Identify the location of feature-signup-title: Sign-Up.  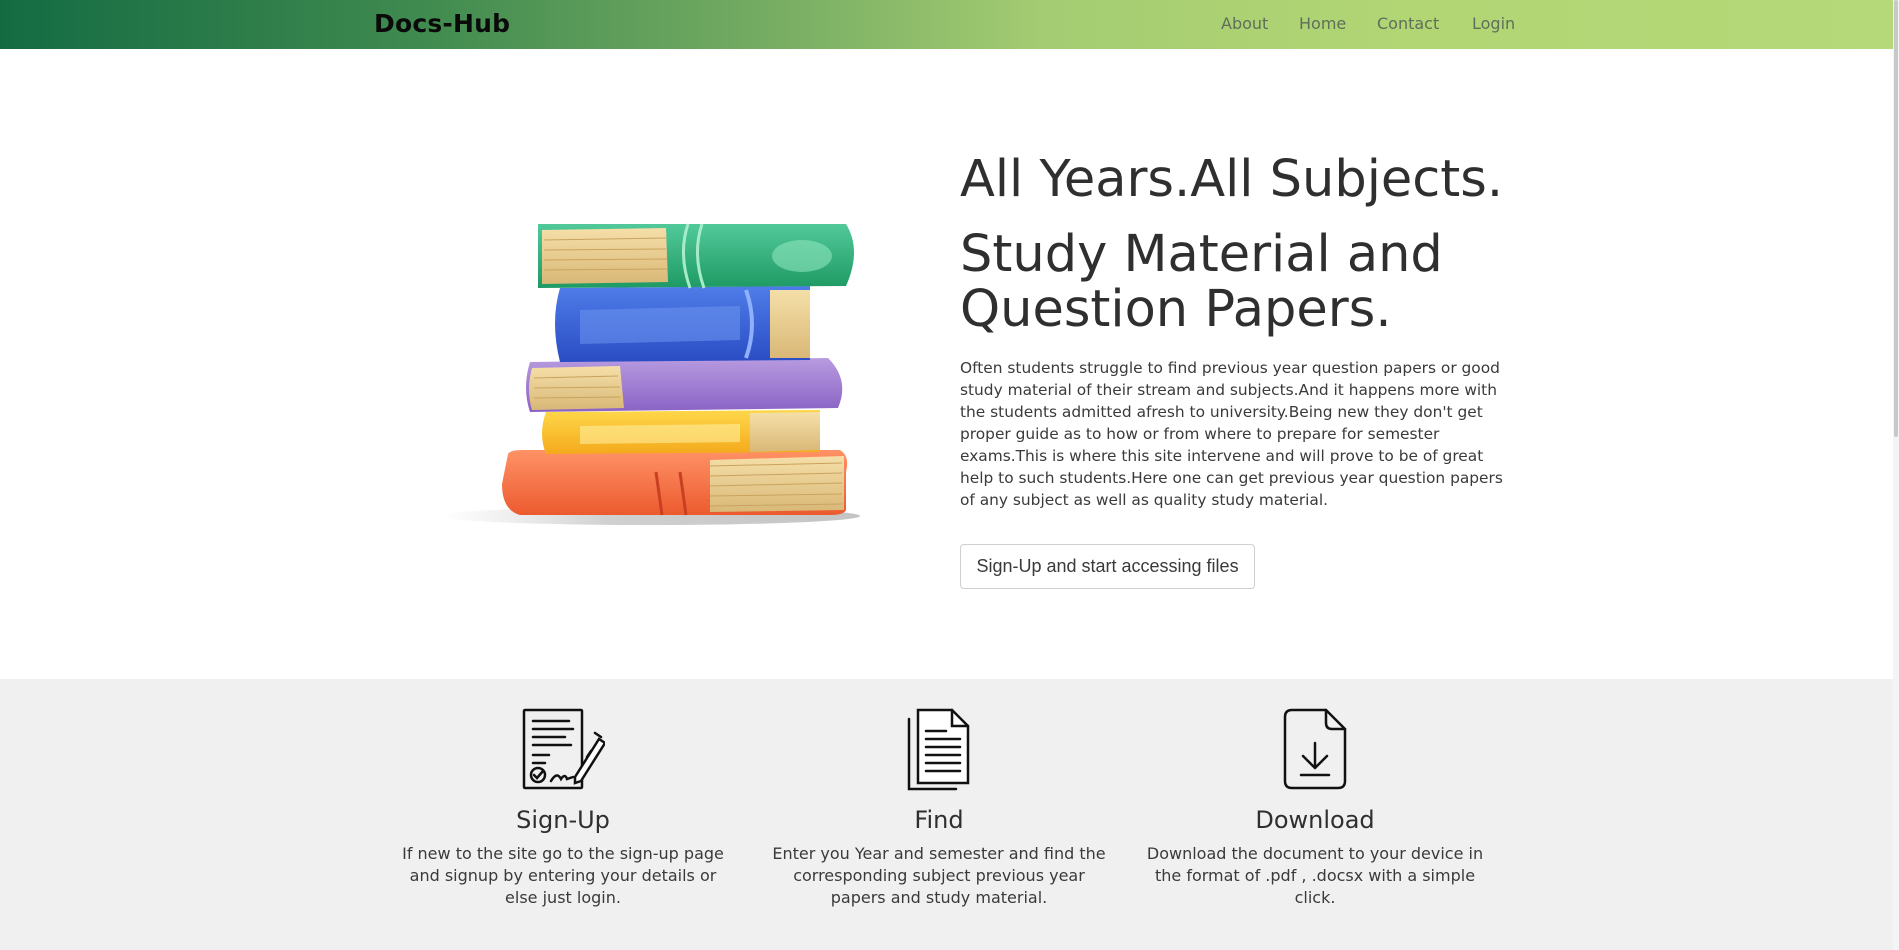
(563, 820).